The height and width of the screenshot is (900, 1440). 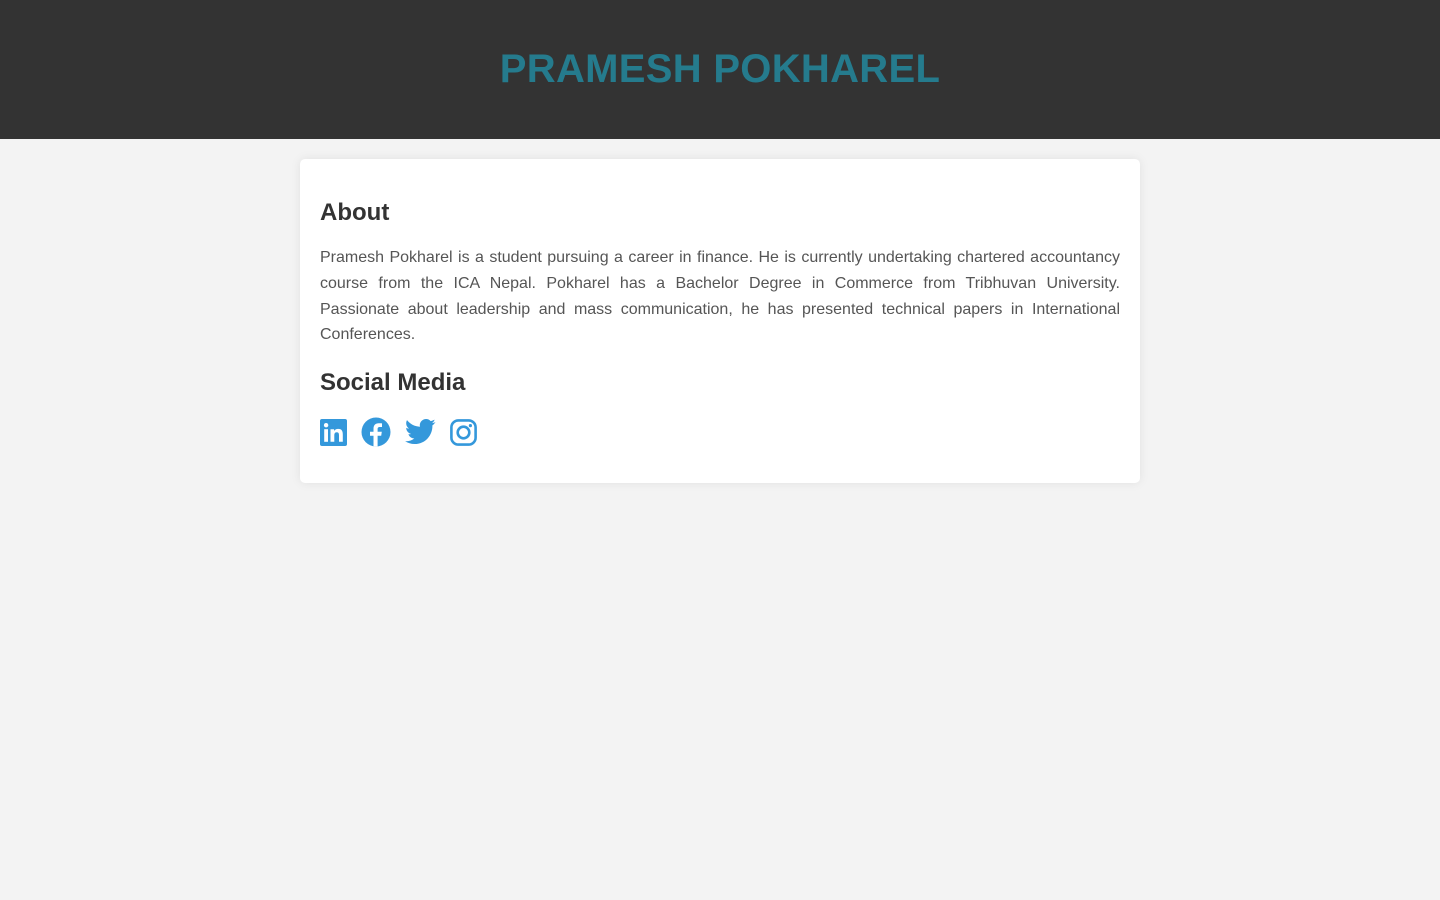 I want to click on instagram-link, so click(x=463, y=432).